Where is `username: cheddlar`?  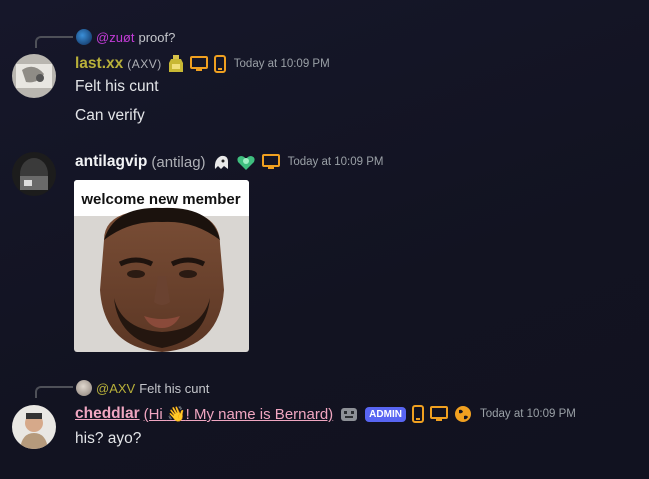 username: cheddlar is located at coordinates (107, 414).